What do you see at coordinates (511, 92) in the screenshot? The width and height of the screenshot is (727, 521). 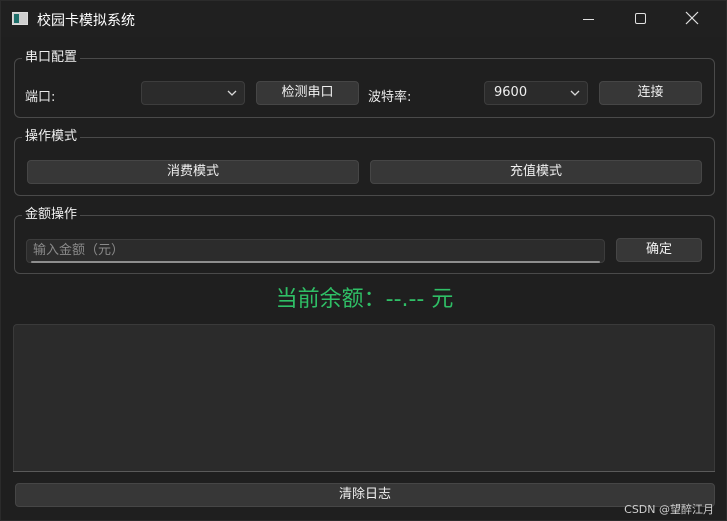 I see `baud-rate-value: 9600` at bounding box center [511, 92].